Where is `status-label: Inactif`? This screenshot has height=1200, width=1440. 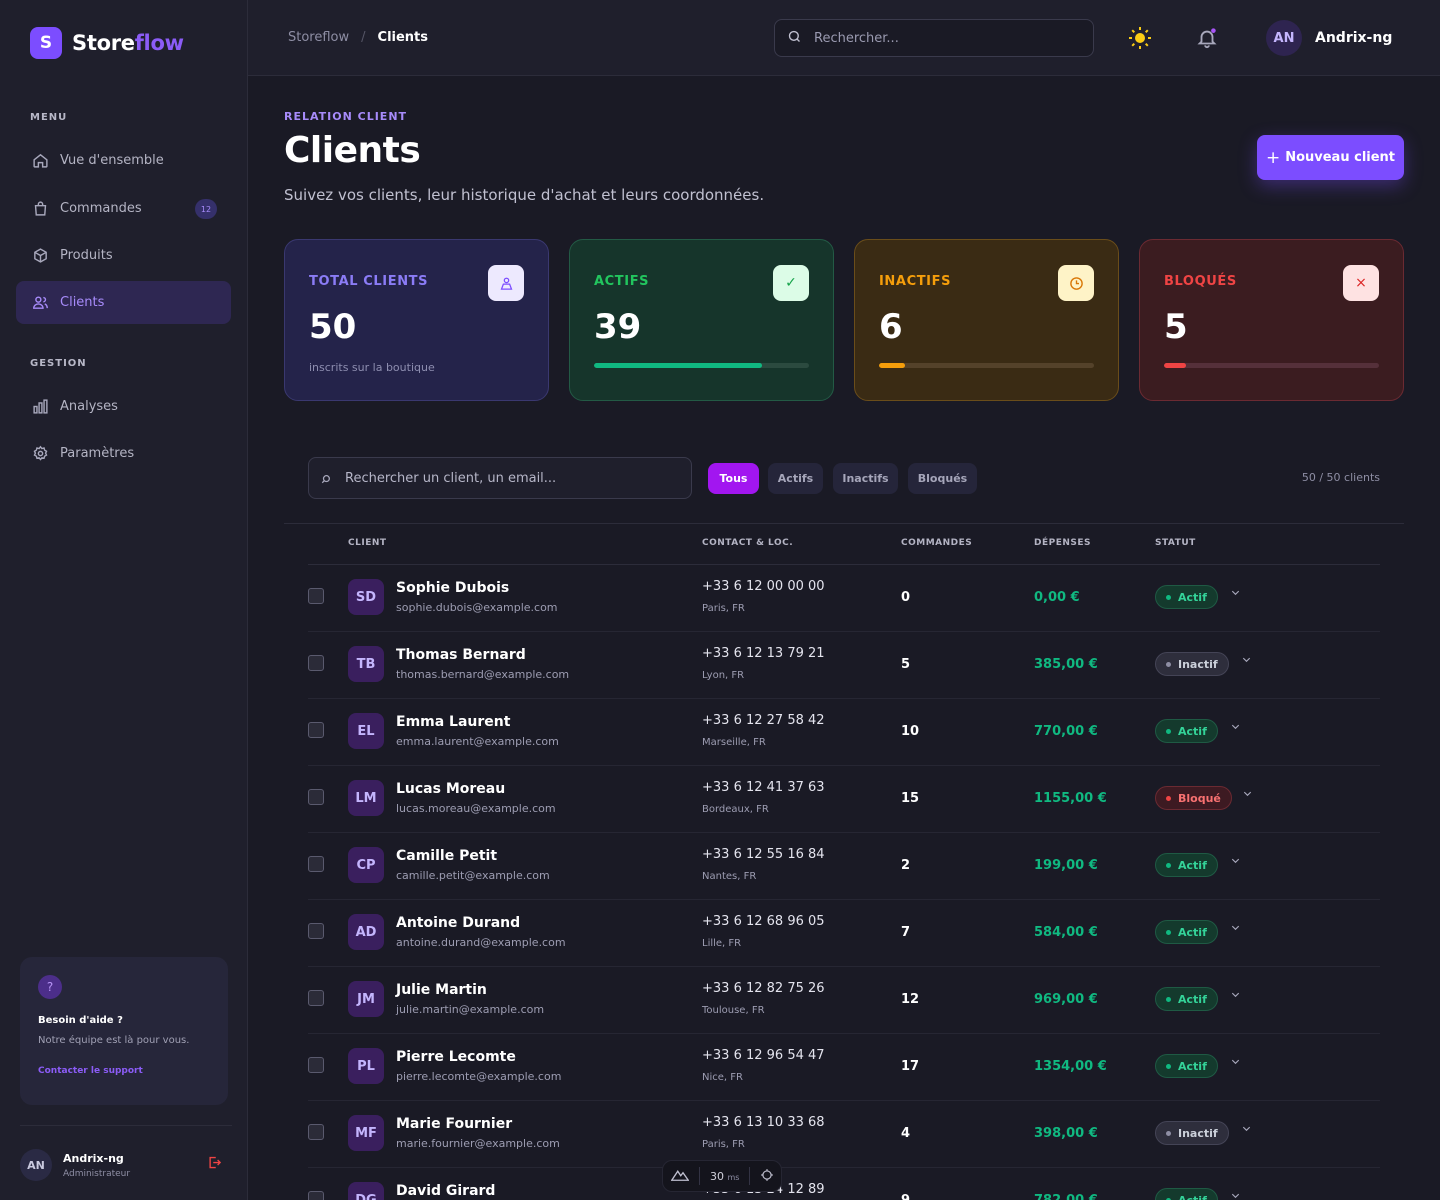
status-label: Inactif is located at coordinates (1198, 1133).